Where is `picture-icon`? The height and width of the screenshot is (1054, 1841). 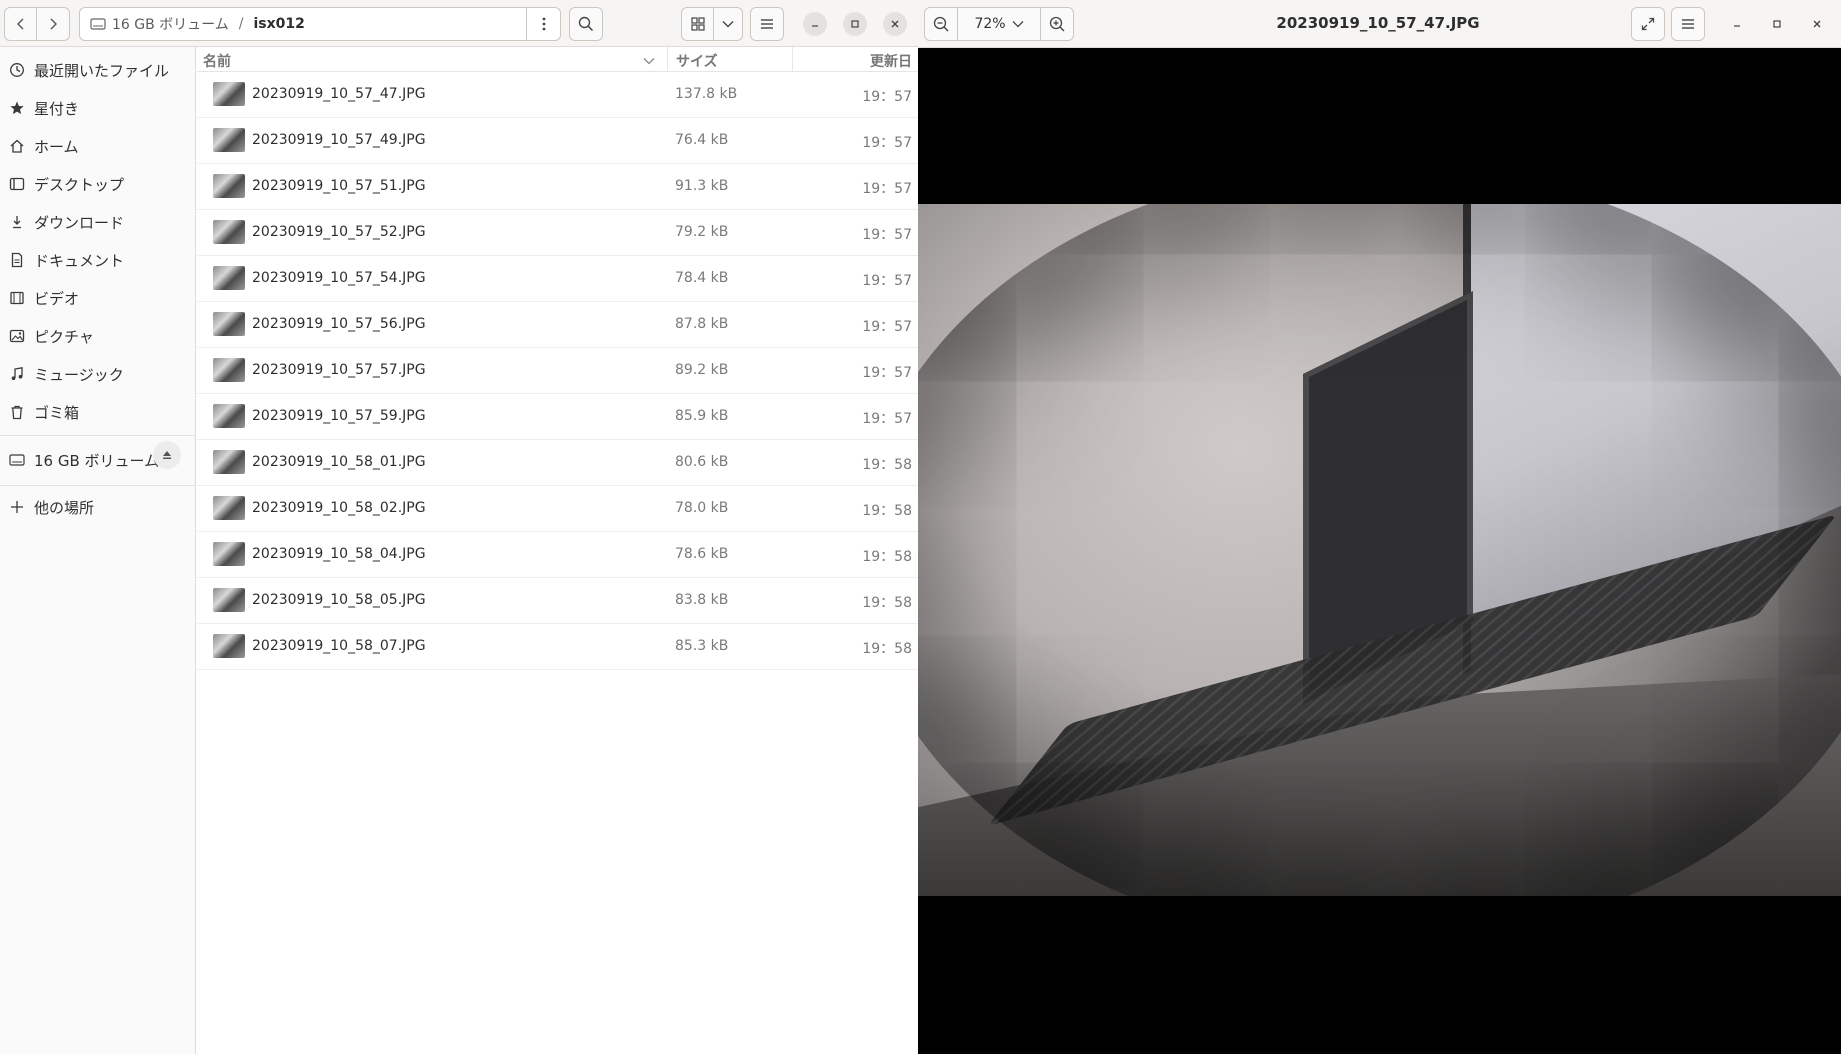
picture-icon is located at coordinates (17, 336).